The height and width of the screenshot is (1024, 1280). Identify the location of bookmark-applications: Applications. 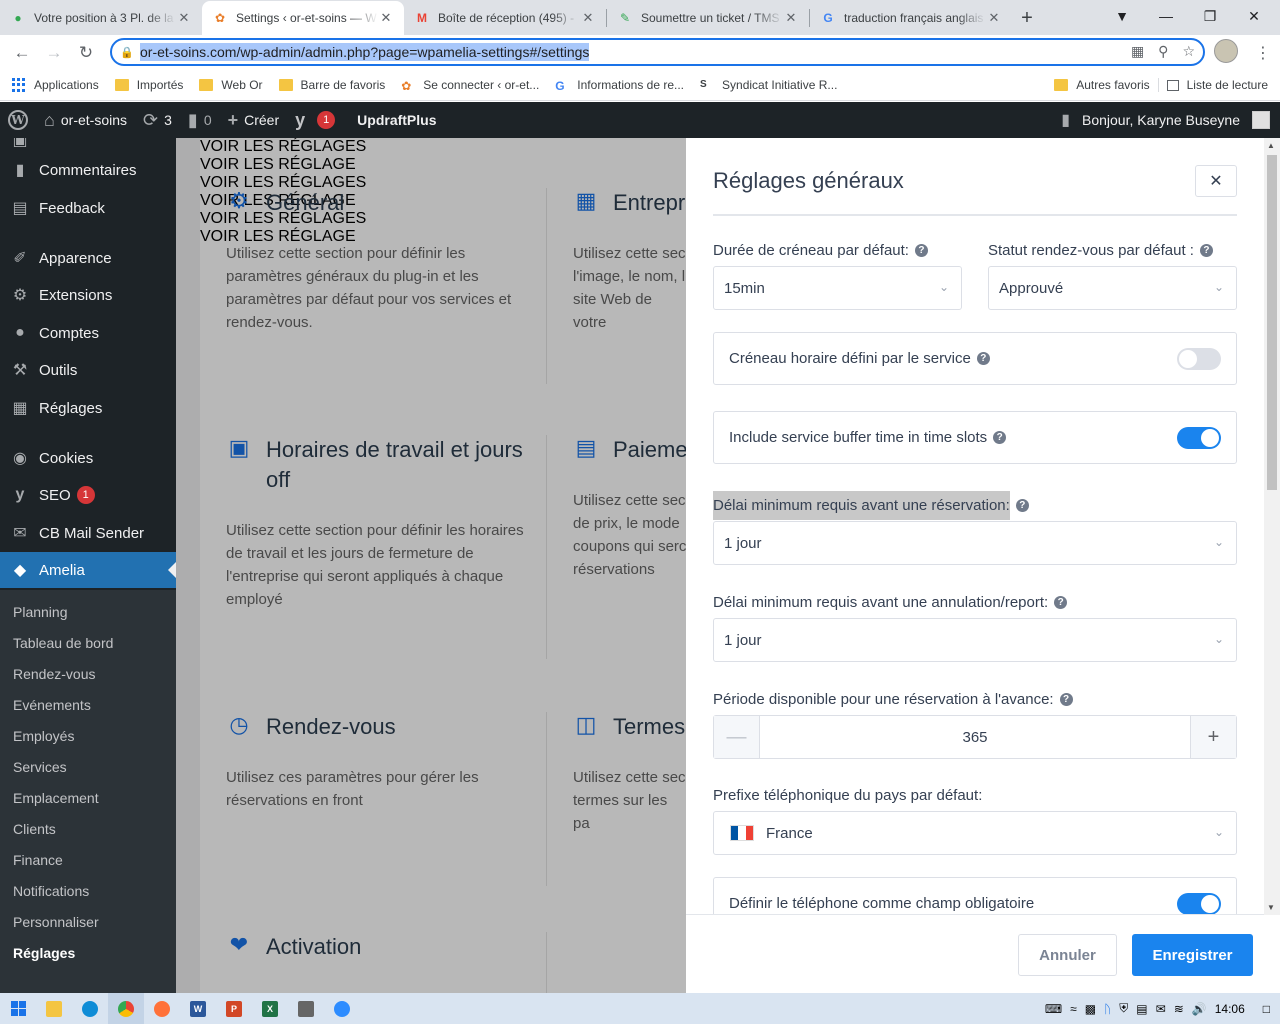
(53, 85).